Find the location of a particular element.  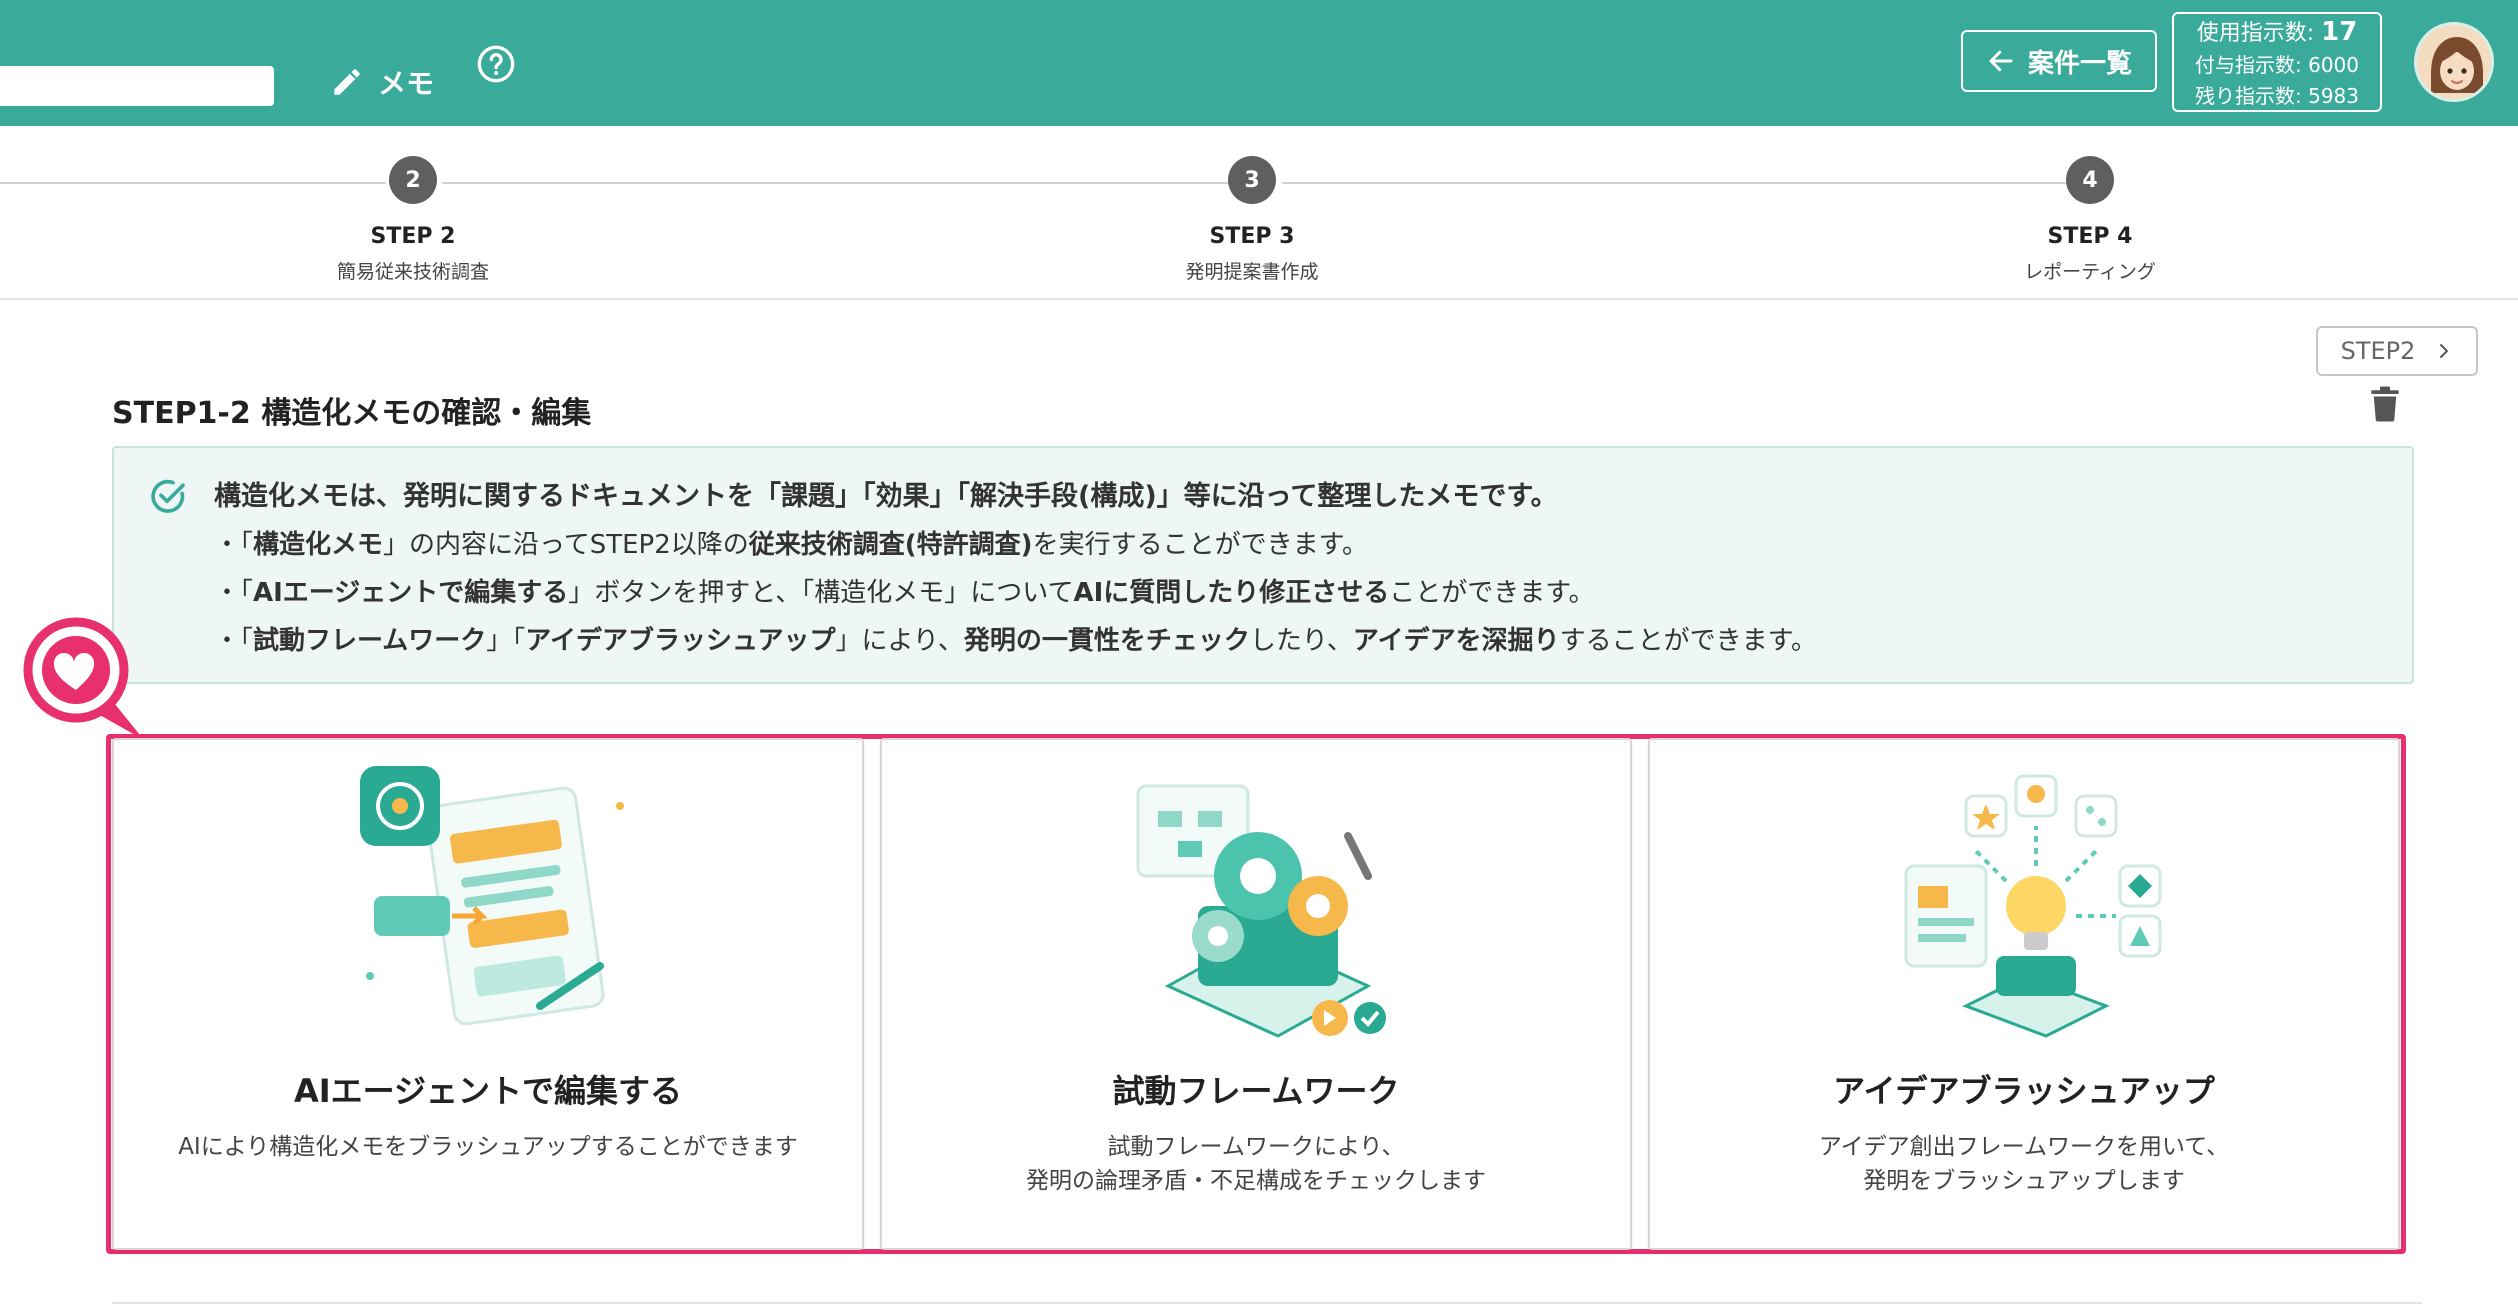

next-step-label: STEP2 is located at coordinates (2378, 351).